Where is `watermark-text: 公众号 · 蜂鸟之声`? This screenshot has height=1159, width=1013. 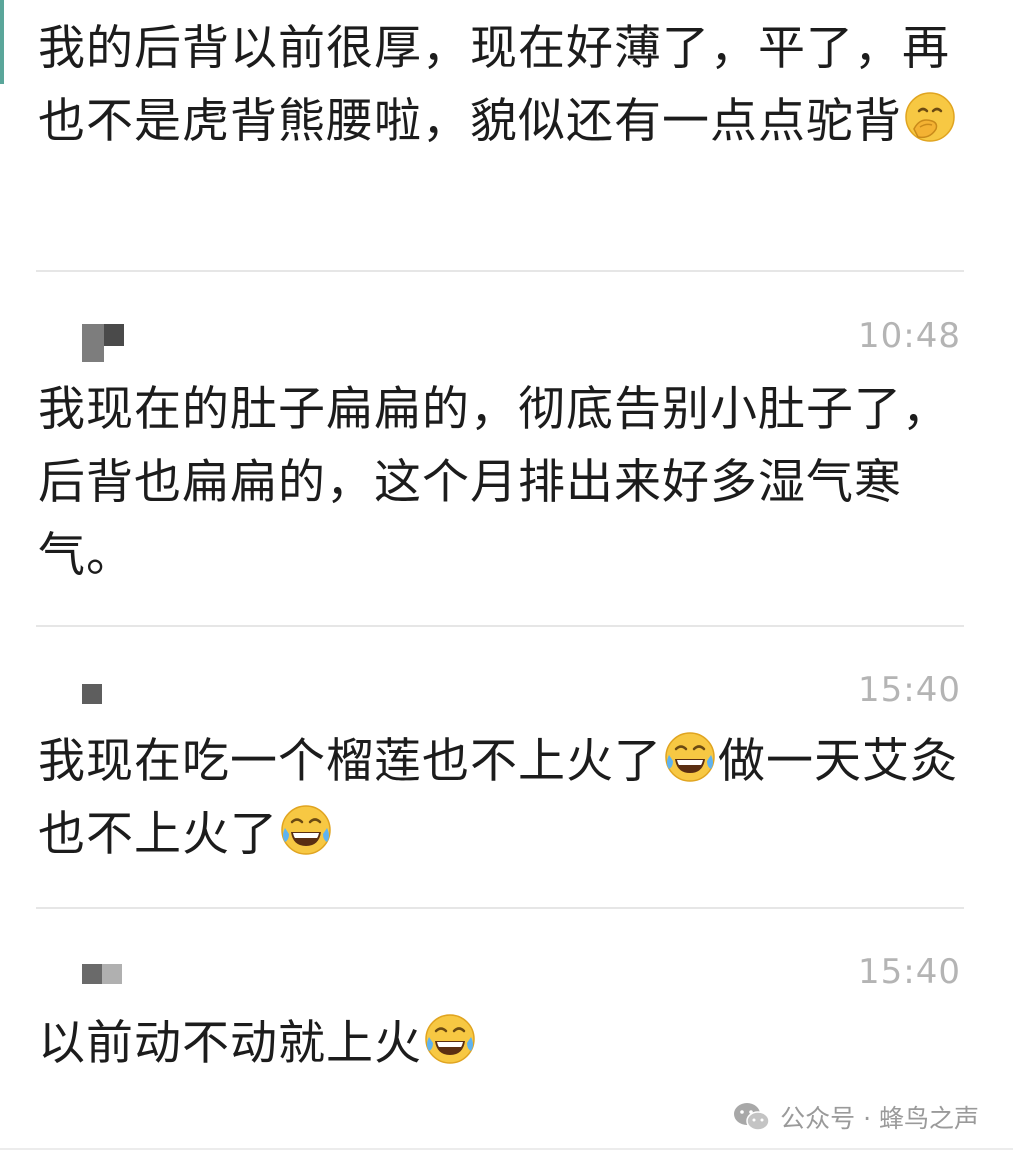
watermark-text: 公众号 · 蜂鸟之声 is located at coordinates (879, 1118).